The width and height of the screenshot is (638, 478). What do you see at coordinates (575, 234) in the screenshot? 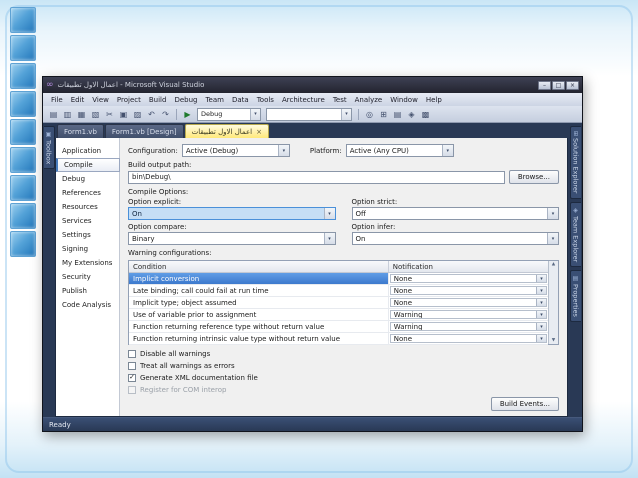
I see `dock-tab: ◈ Team Explorer` at bounding box center [575, 234].